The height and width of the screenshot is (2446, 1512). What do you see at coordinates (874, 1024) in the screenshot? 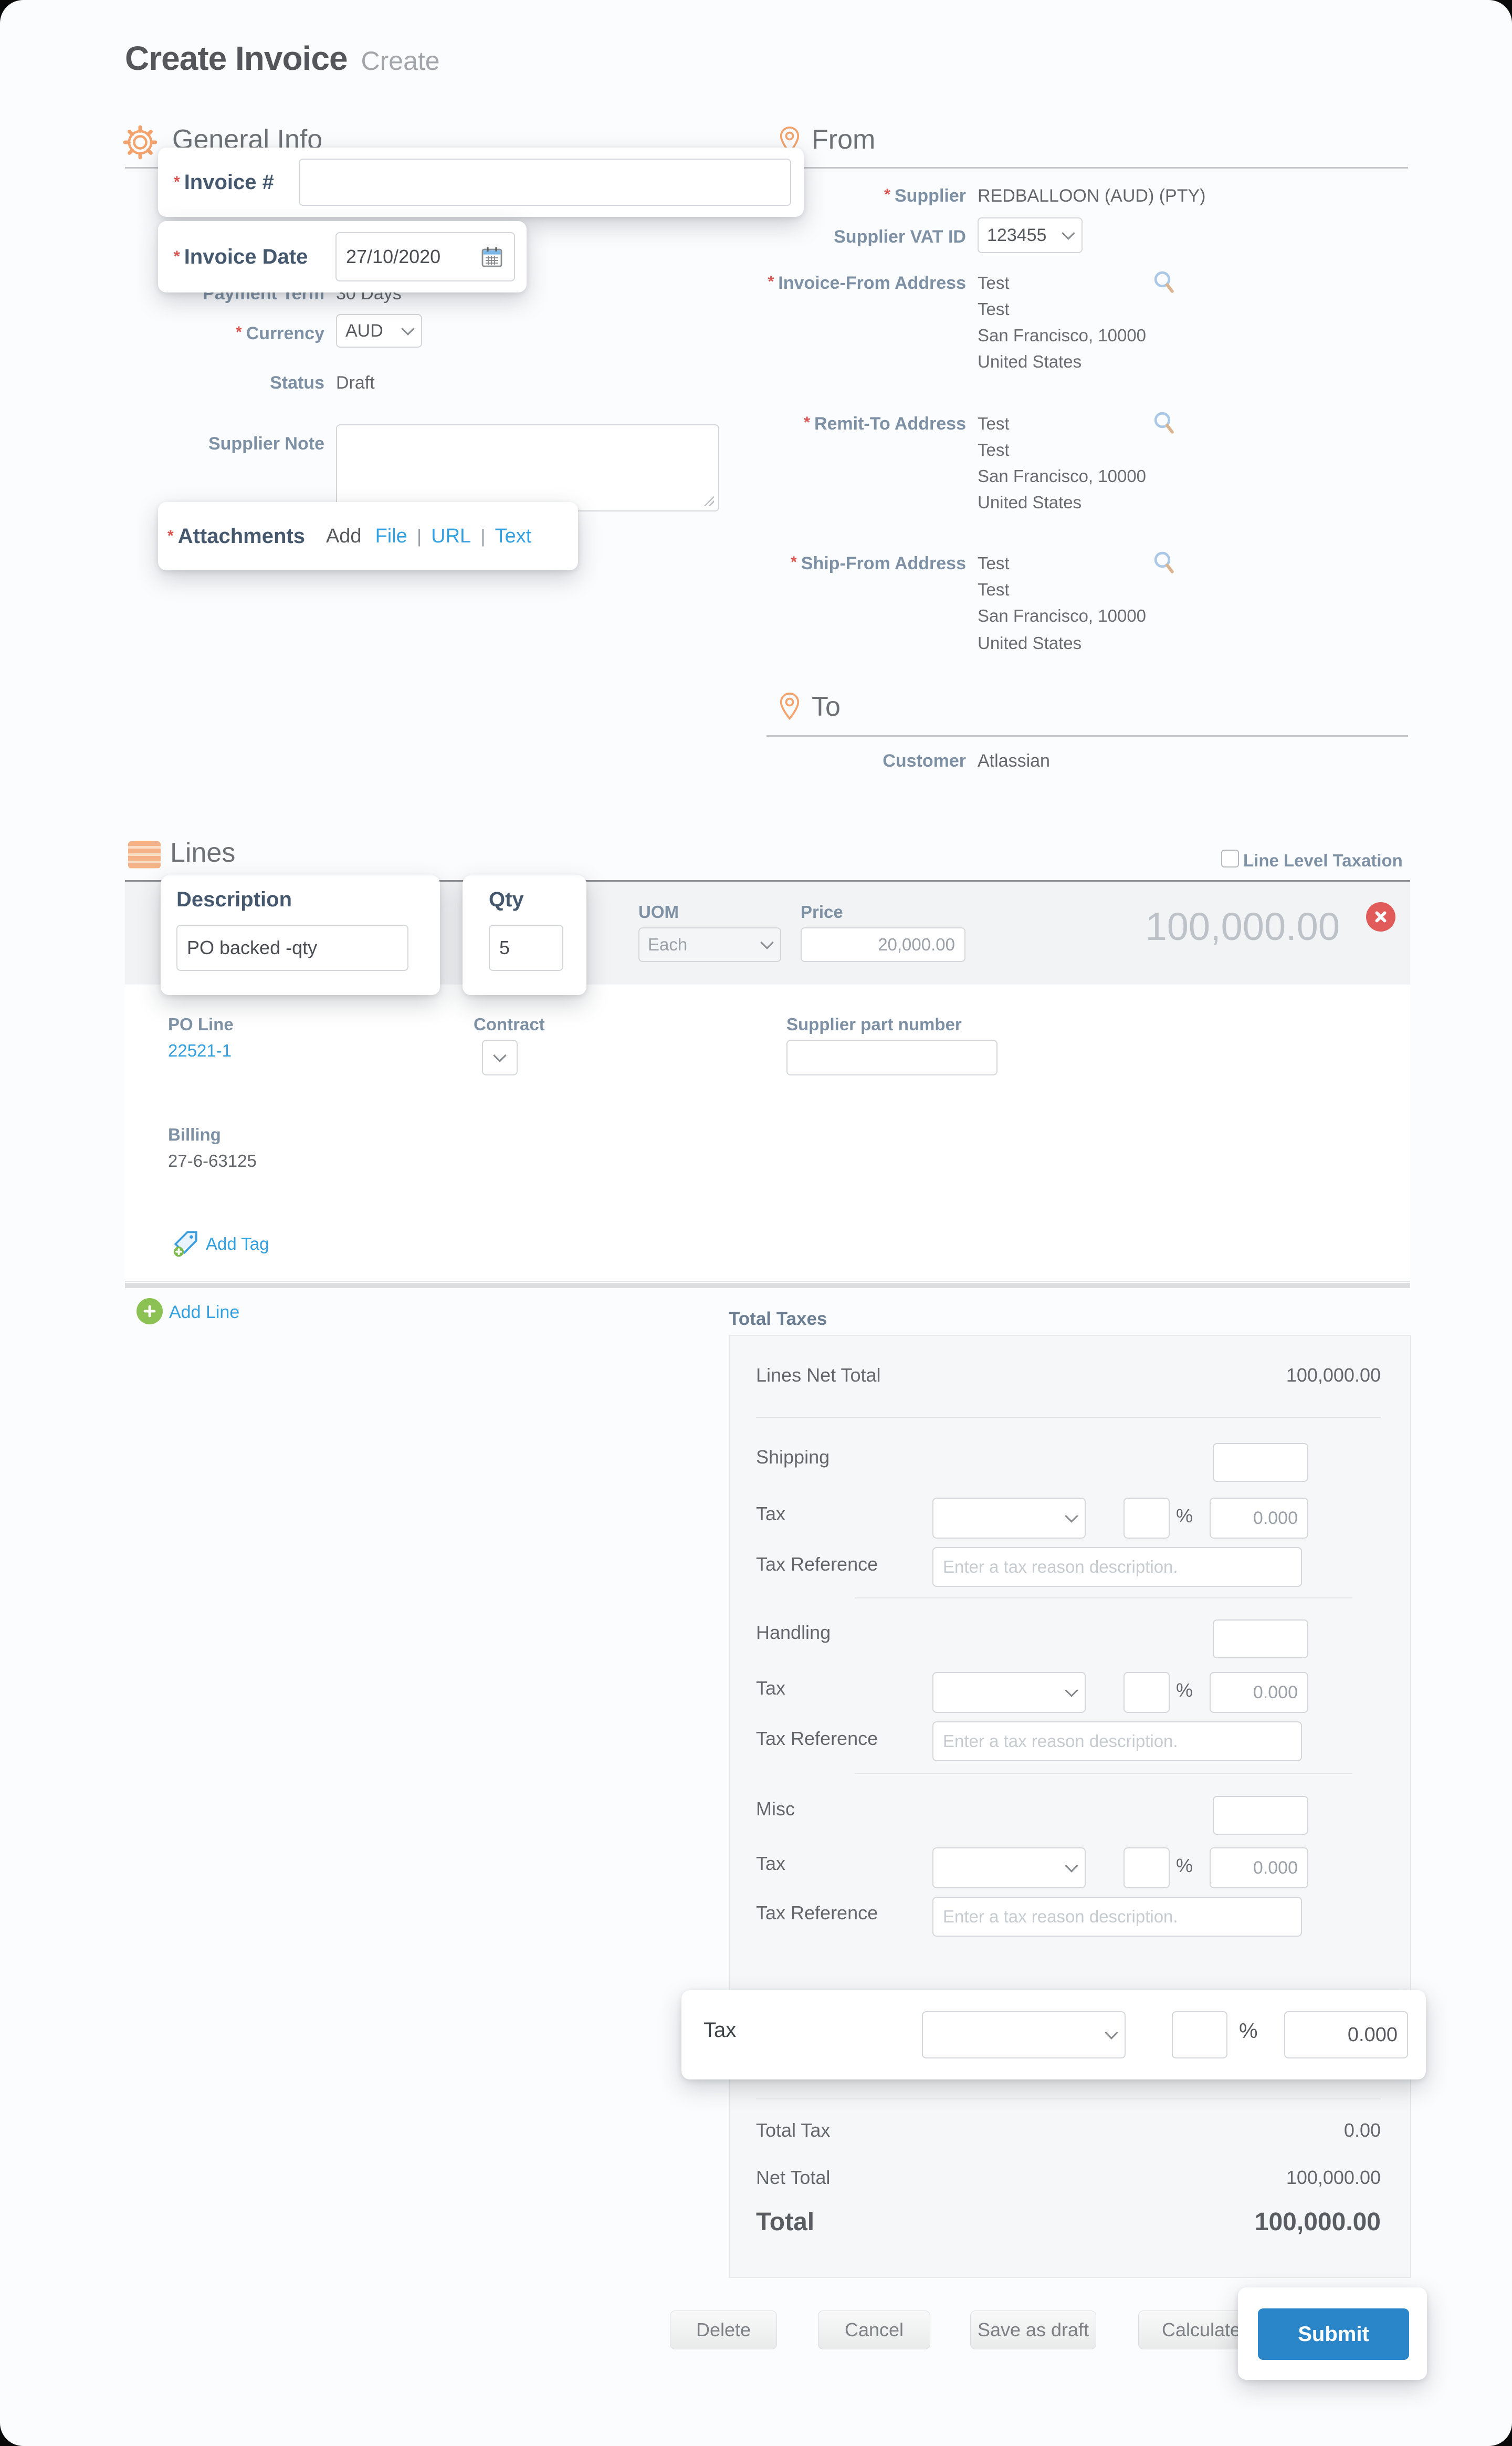
I see `supplier-part-number-label: Supplier part number` at bounding box center [874, 1024].